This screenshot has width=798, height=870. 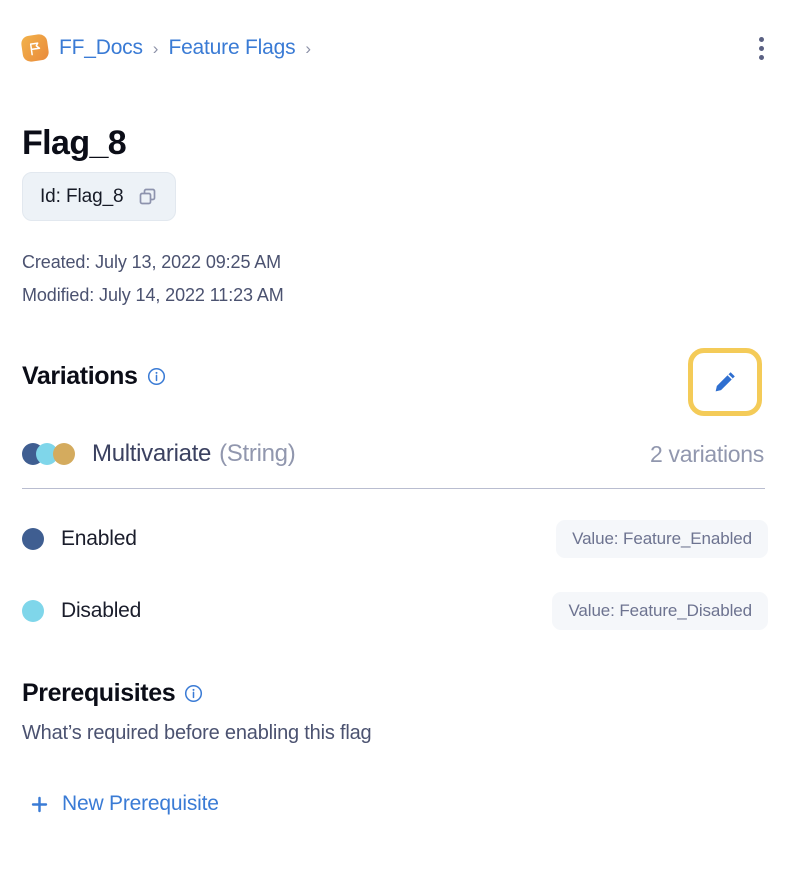 I want to click on prerequisites-section-header: Prerequisites, so click(x=112, y=693).